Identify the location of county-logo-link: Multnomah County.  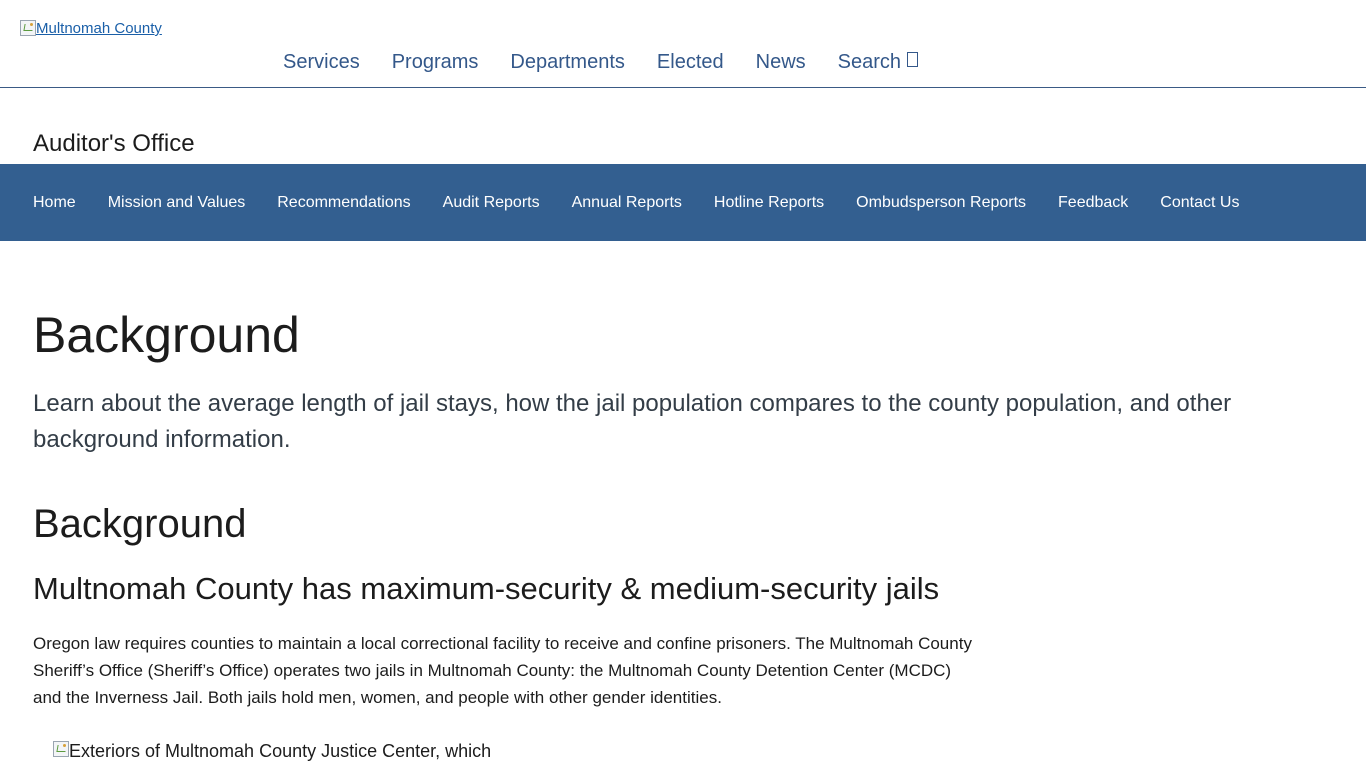
(91, 28).